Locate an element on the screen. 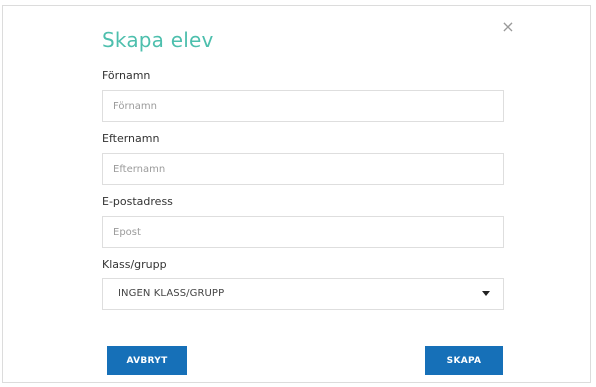 This screenshot has height=387, width=596. class-group-selected-value: INGEN KLASS/GRUPP is located at coordinates (171, 293).